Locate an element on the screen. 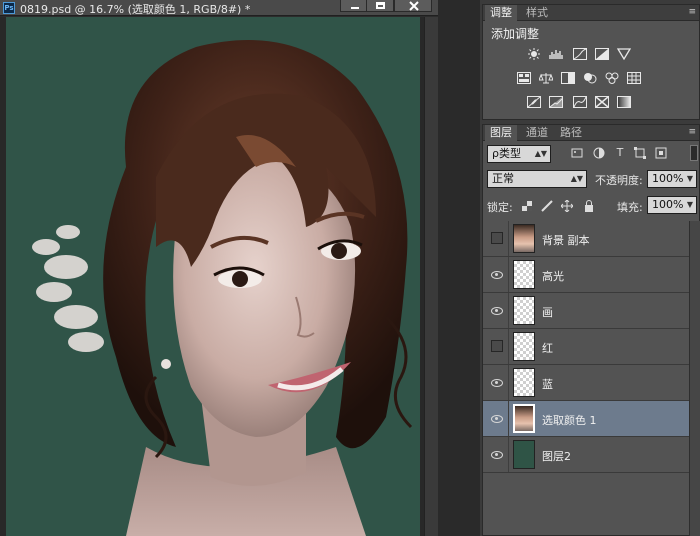 The width and height of the screenshot is (700, 536). layer-row-selected: 选取颜色 1 is located at coordinates (586, 419).